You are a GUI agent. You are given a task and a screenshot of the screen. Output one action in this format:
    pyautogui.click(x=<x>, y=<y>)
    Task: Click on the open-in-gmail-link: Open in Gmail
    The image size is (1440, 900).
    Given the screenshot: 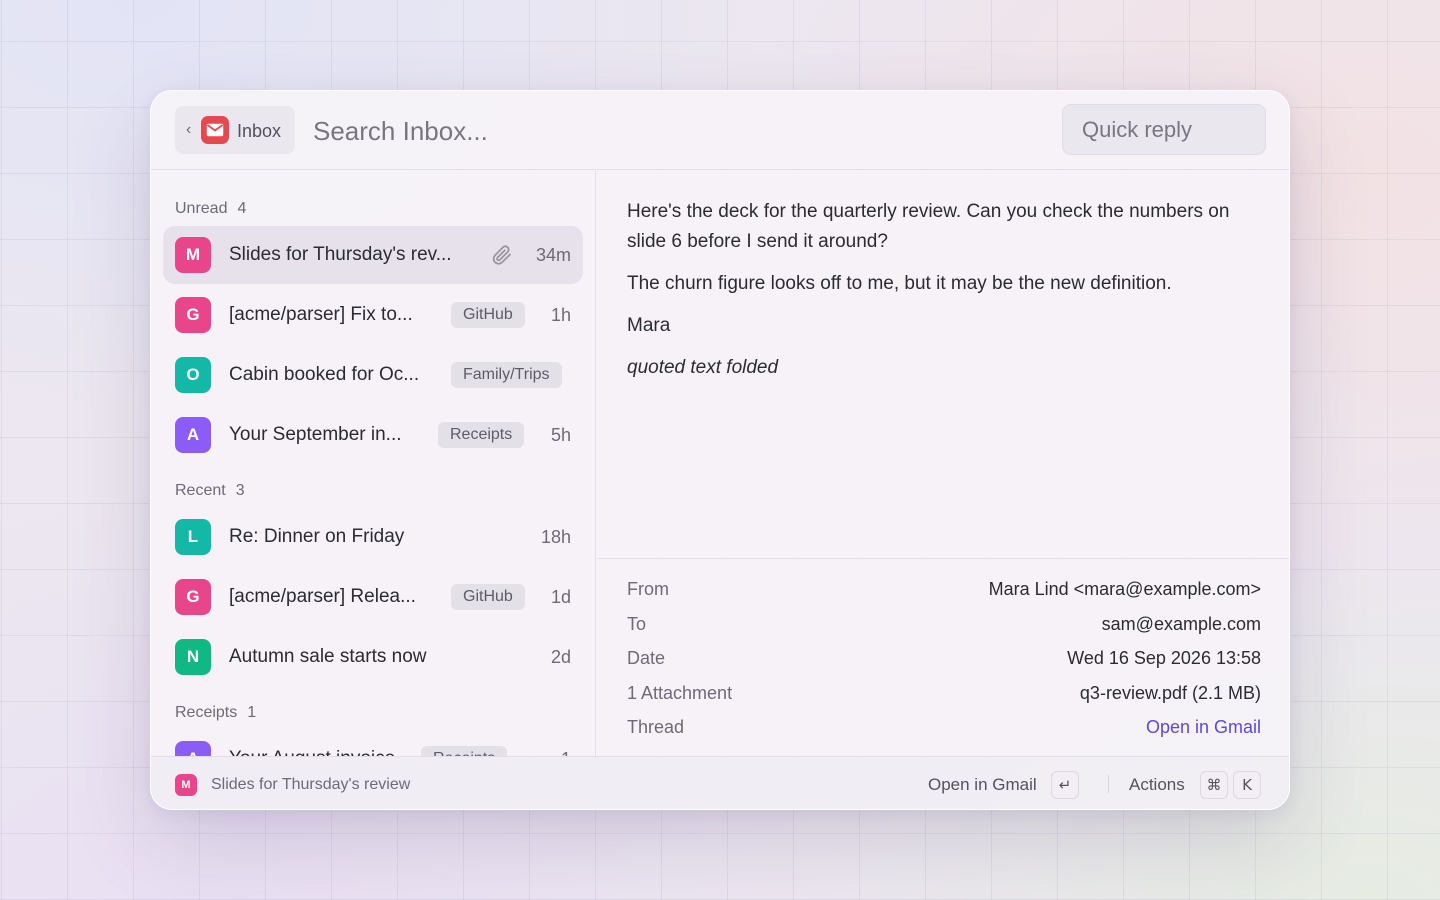 What is the action you would take?
    pyautogui.click(x=1203, y=727)
    